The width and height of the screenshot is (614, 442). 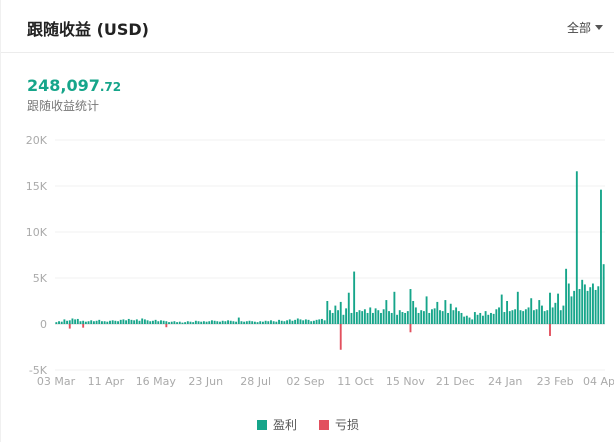 What do you see at coordinates (599, 27) in the screenshot?
I see `caret-down-icon` at bounding box center [599, 27].